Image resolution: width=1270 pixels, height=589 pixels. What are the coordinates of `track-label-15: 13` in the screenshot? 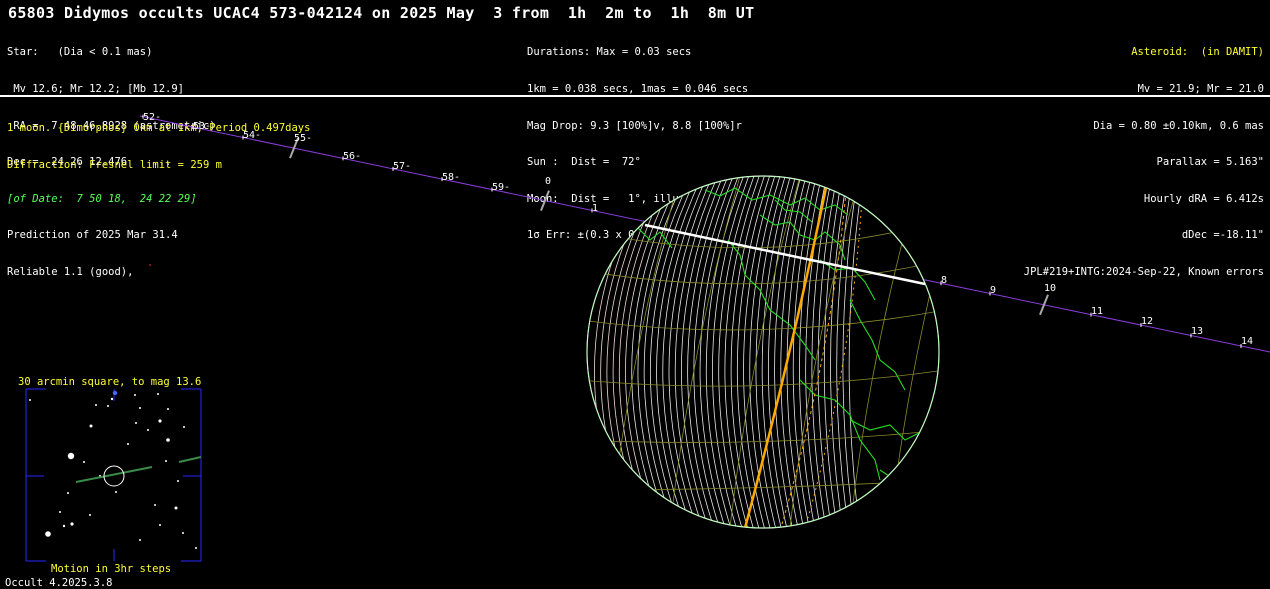 It's located at (1197, 331).